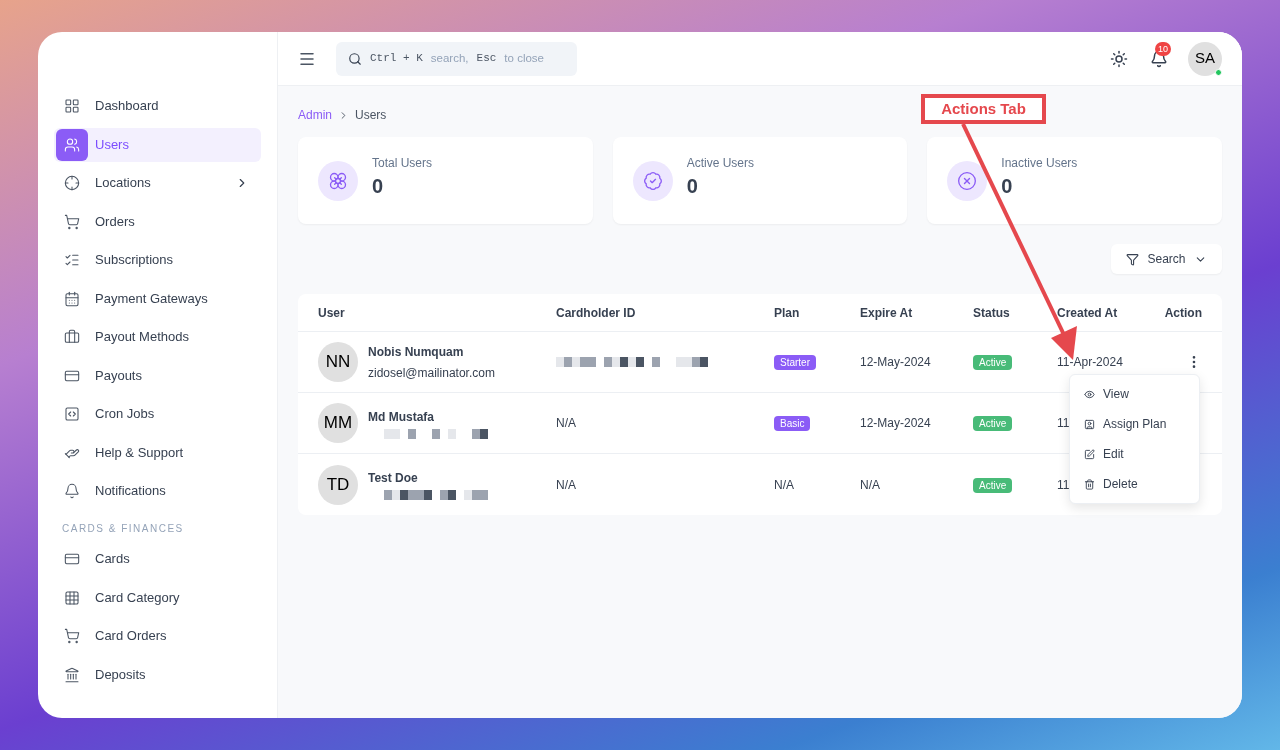  I want to click on user-avatar: TD, so click(338, 484).